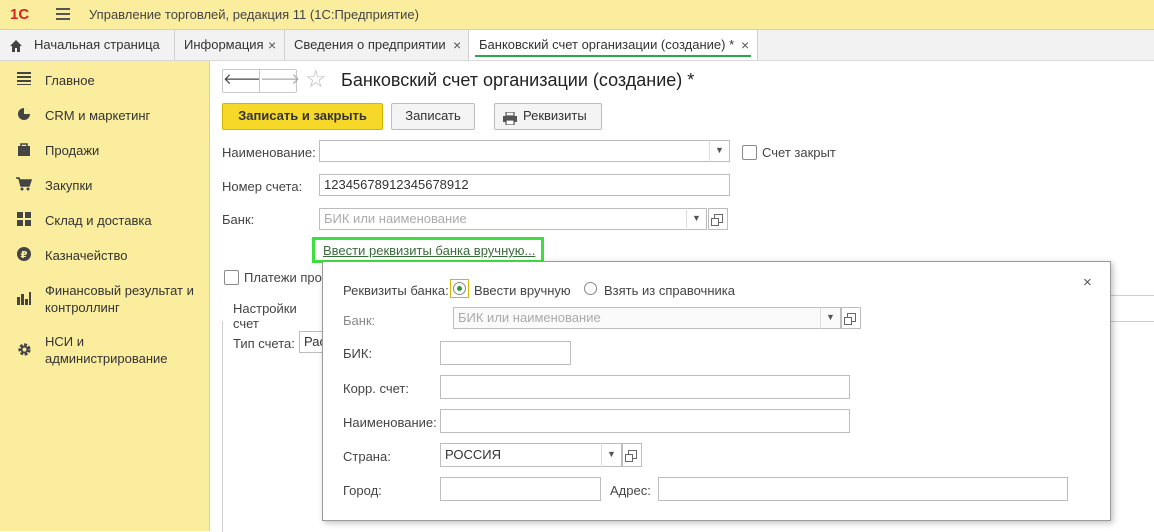 The width and height of the screenshot is (1154, 532). What do you see at coordinates (531, 455) in the screenshot?
I see `country-field: РОССИЯ ▼` at bounding box center [531, 455].